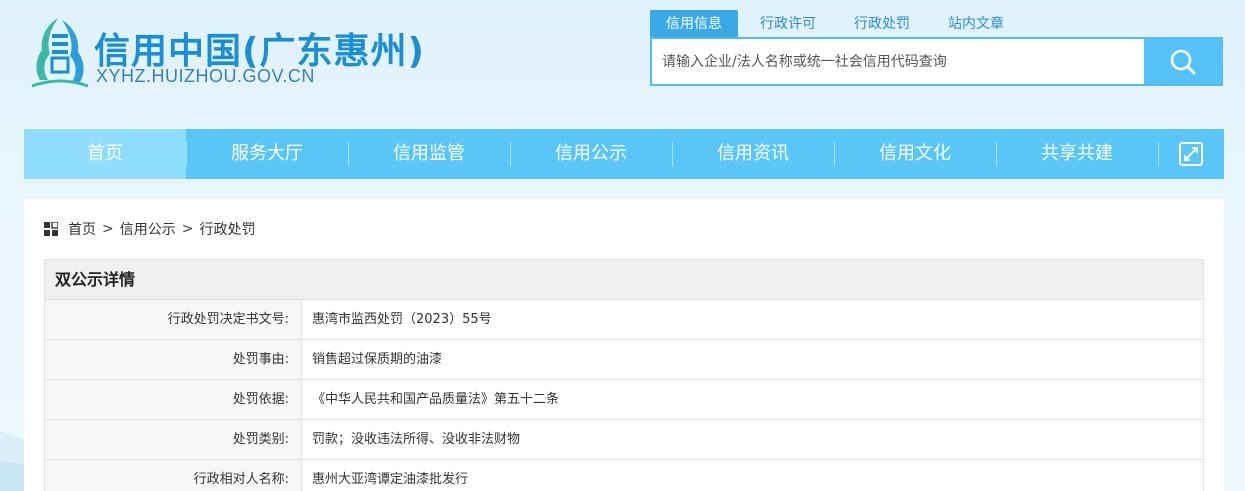 This screenshot has height=491, width=1245. I want to click on nav-expand-button, so click(1191, 154).